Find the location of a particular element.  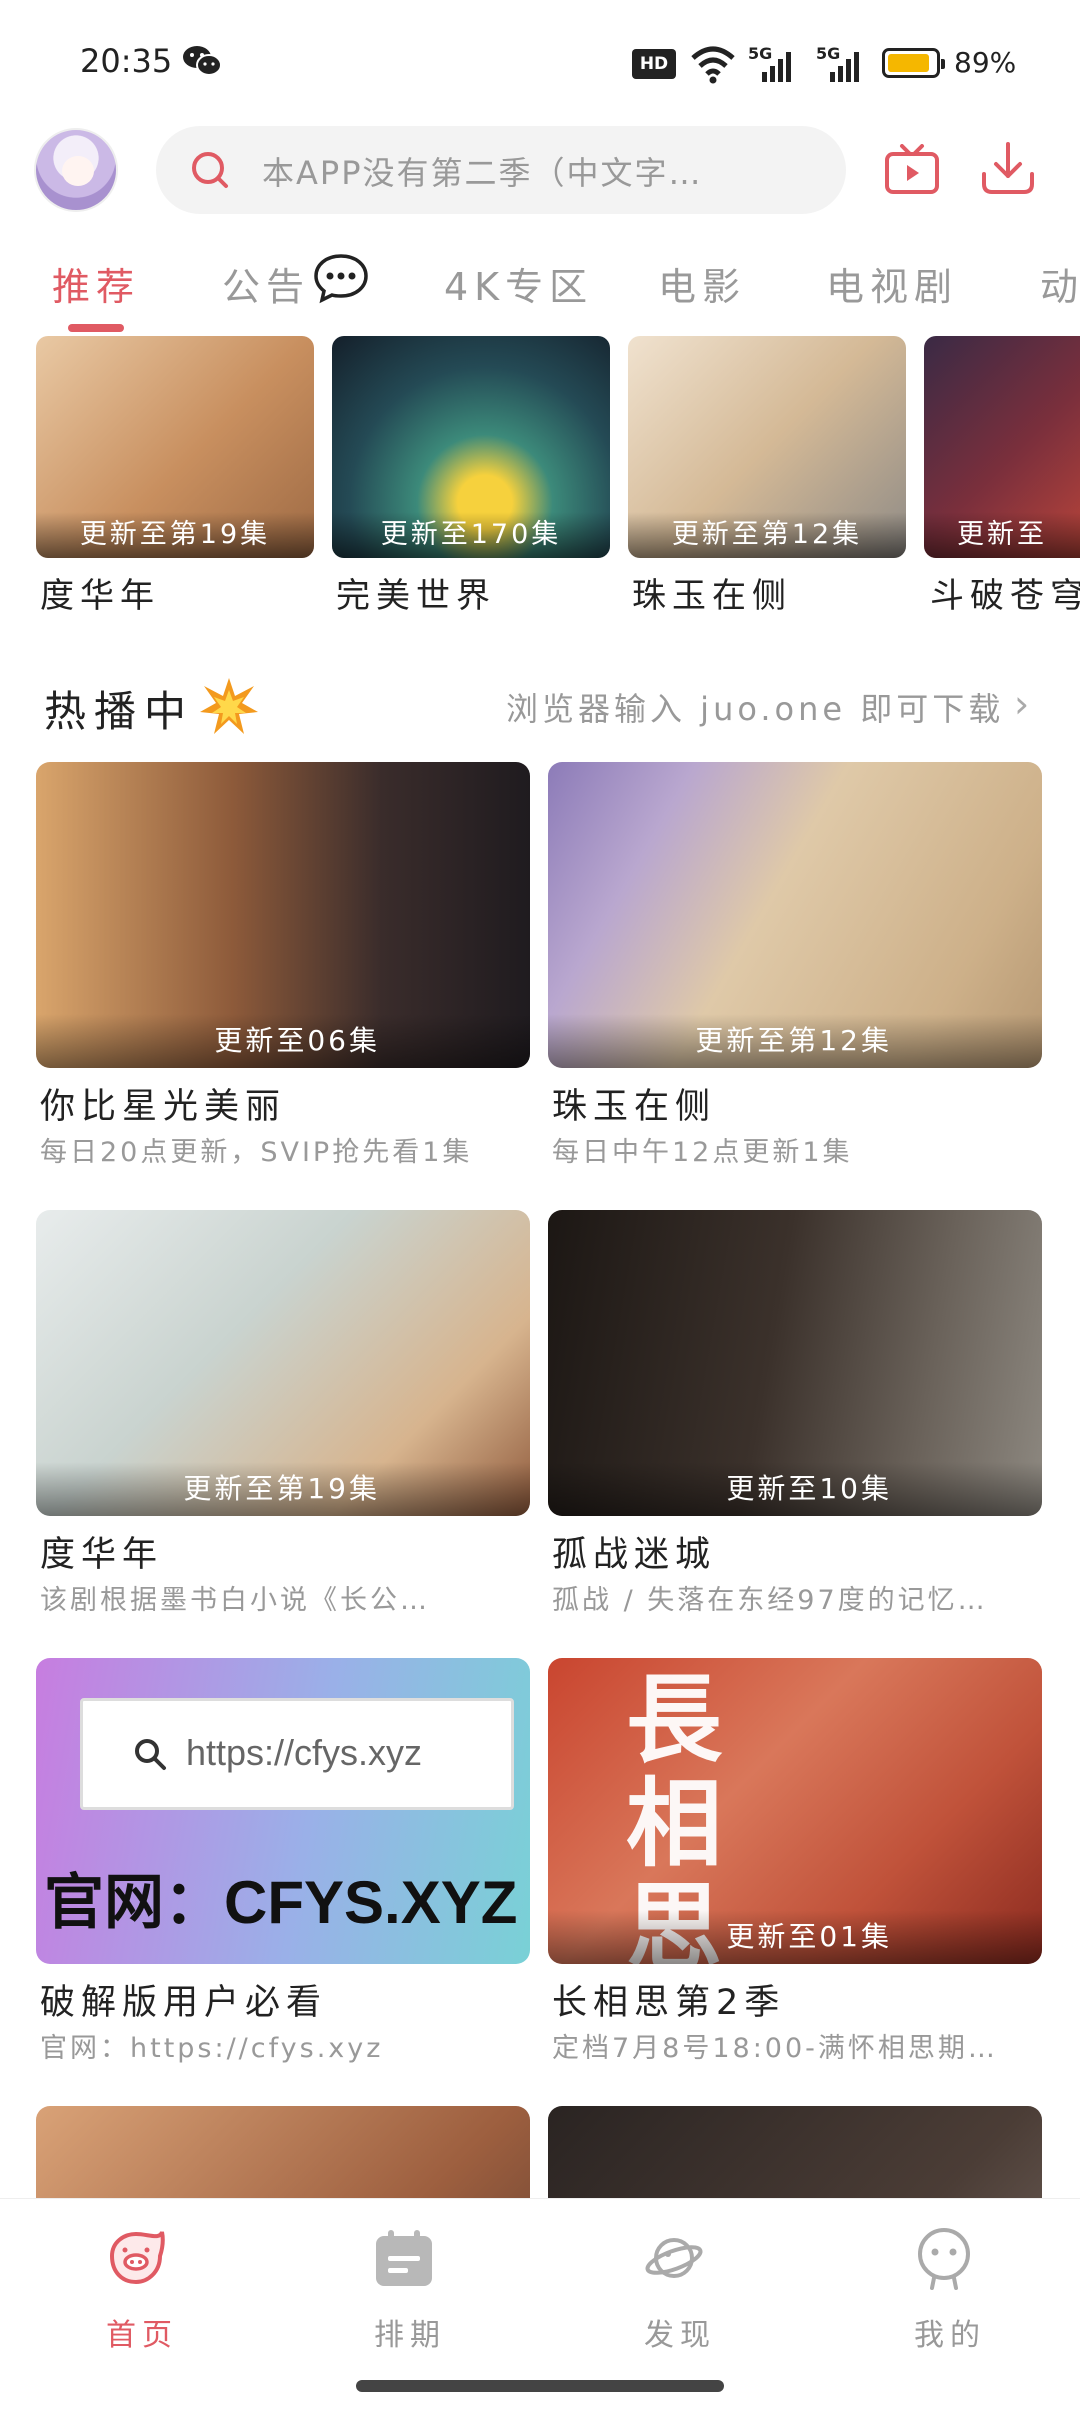

drama-title: 珠玉在侧 is located at coordinates (634, 1103).